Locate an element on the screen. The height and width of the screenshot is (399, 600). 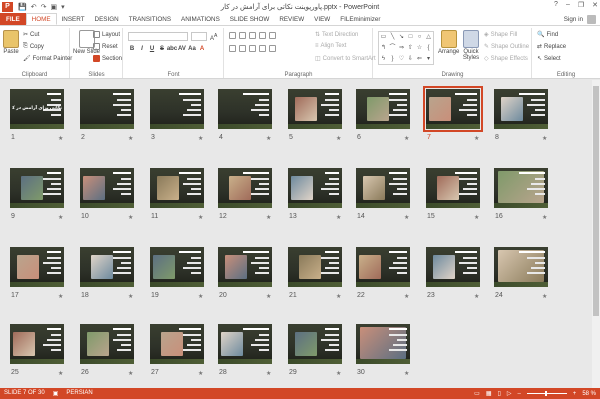
line-spacing-icon is located at coordinates (272, 35).